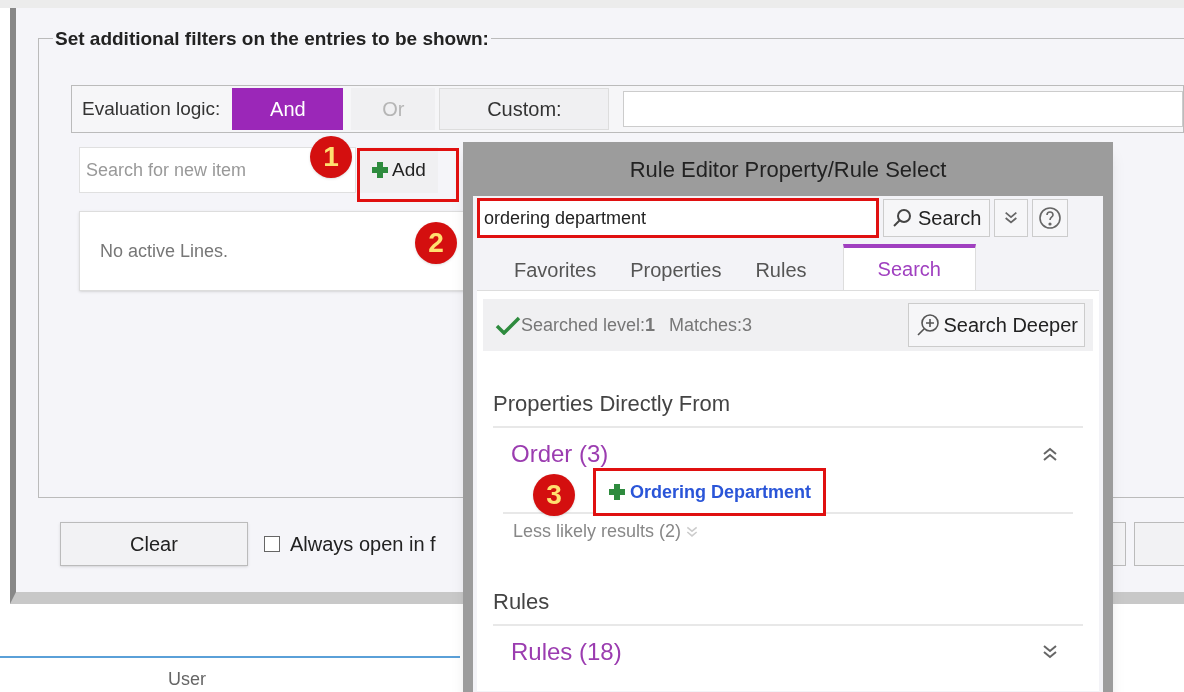 This screenshot has width=1184, height=692. Describe the element at coordinates (508, 325) in the screenshot. I see `checkmark-icon` at that location.